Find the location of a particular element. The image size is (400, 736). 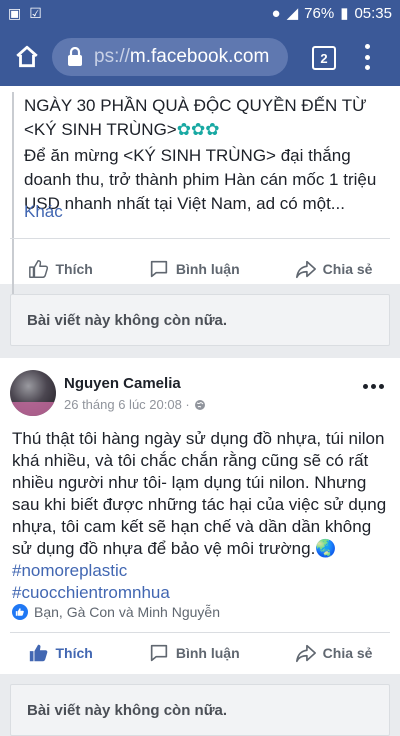

divider is located at coordinates (200, 238).